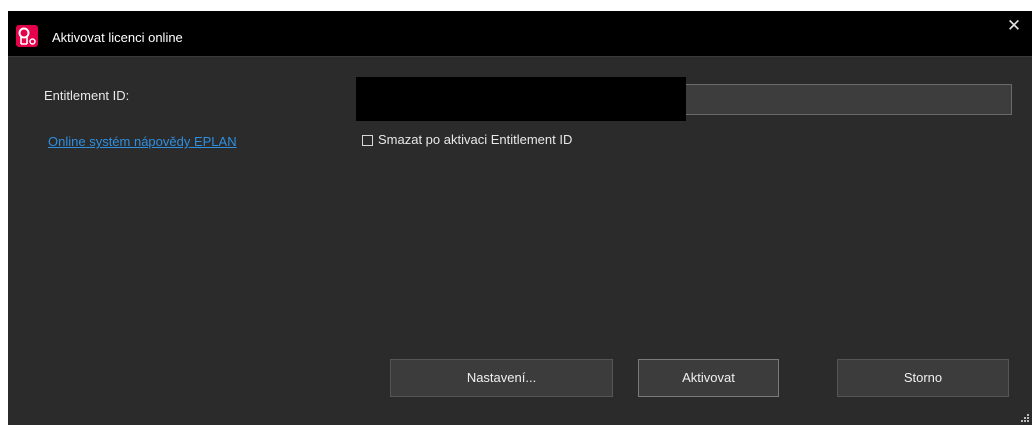 This screenshot has width=1032, height=425. What do you see at coordinates (1014, 26) in the screenshot?
I see `close-icon: ✕` at bounding box center [1014, 26].